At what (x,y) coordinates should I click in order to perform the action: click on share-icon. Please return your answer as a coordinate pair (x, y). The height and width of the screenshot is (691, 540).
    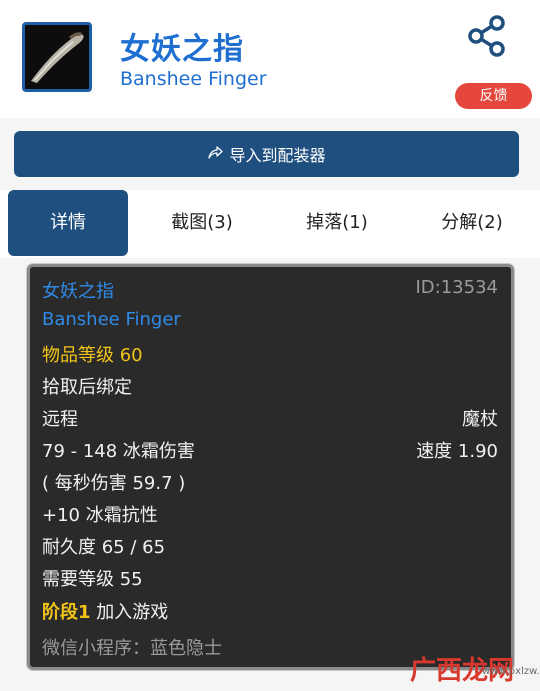
    Looking at the image, I should click on (488, 36).